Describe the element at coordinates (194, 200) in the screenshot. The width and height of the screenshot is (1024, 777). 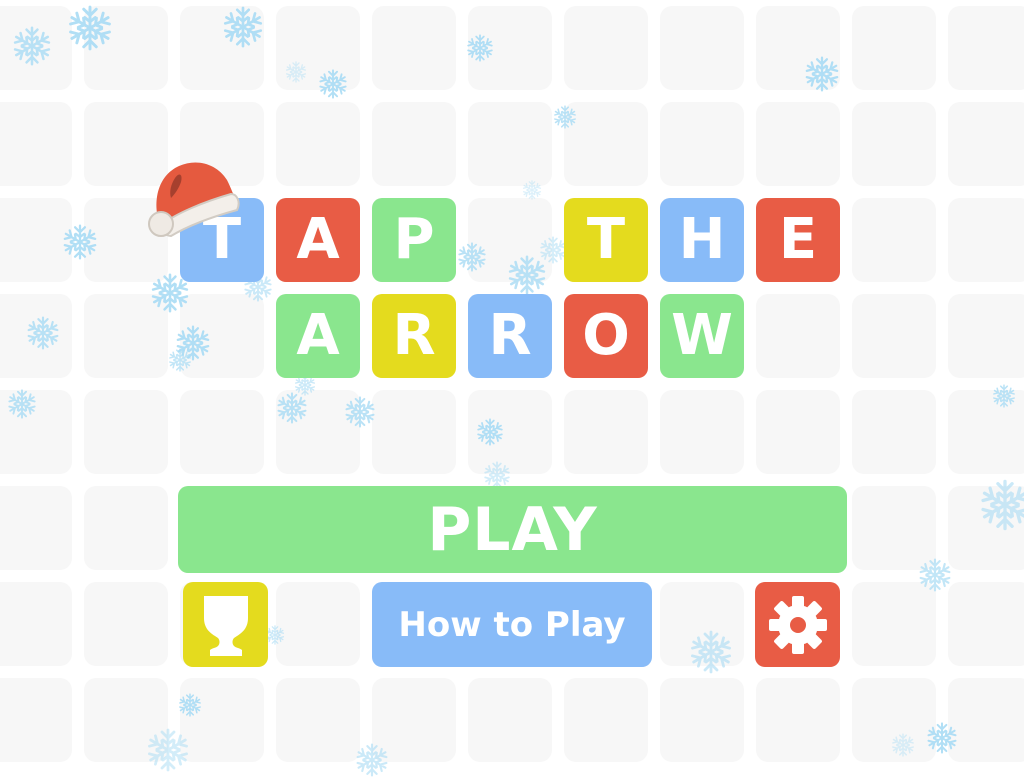
I see `santa-hat-icon` at that location.